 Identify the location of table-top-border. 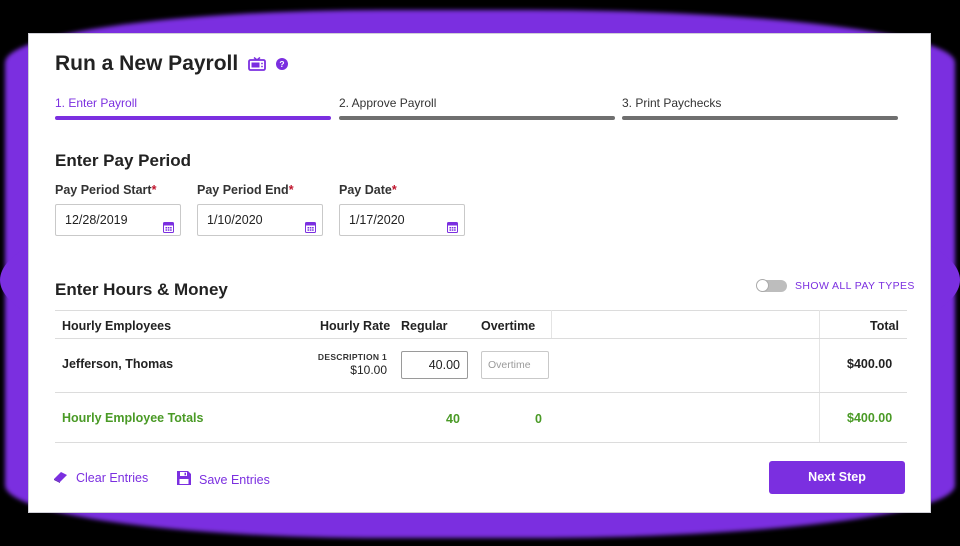
(481, 310).